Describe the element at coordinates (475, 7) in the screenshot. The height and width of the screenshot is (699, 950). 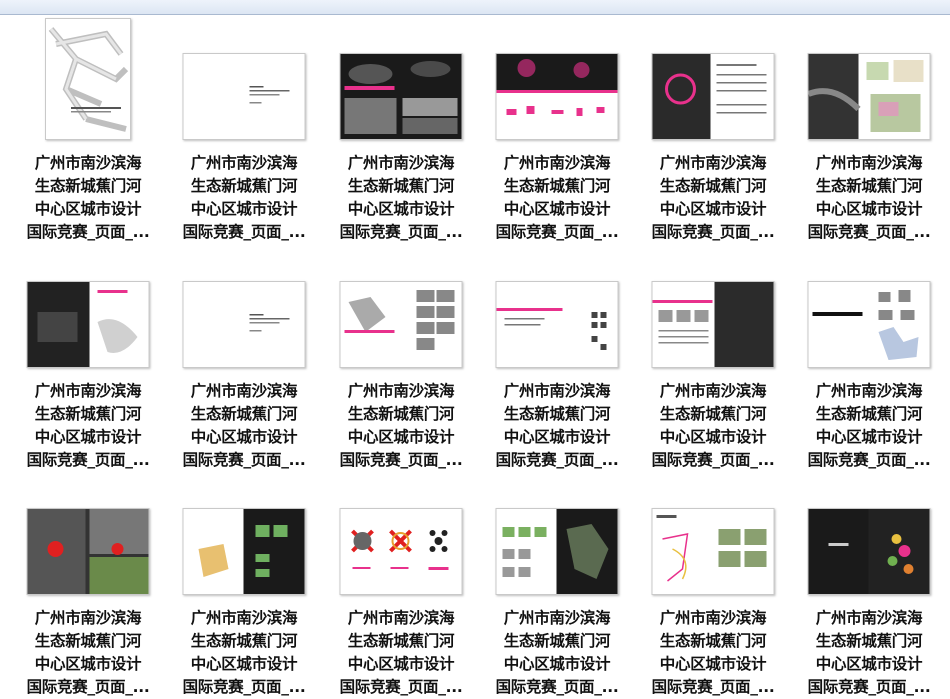
I see `window-top-bar` at that location.